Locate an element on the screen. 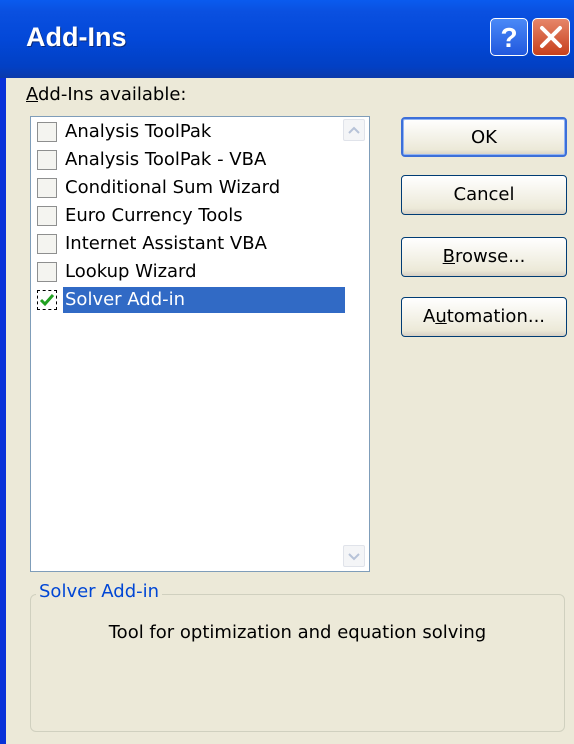 The height and width of the screenshot is (744, 574). list-item: Analysis ToolPak is located at coordinates (190, 132).